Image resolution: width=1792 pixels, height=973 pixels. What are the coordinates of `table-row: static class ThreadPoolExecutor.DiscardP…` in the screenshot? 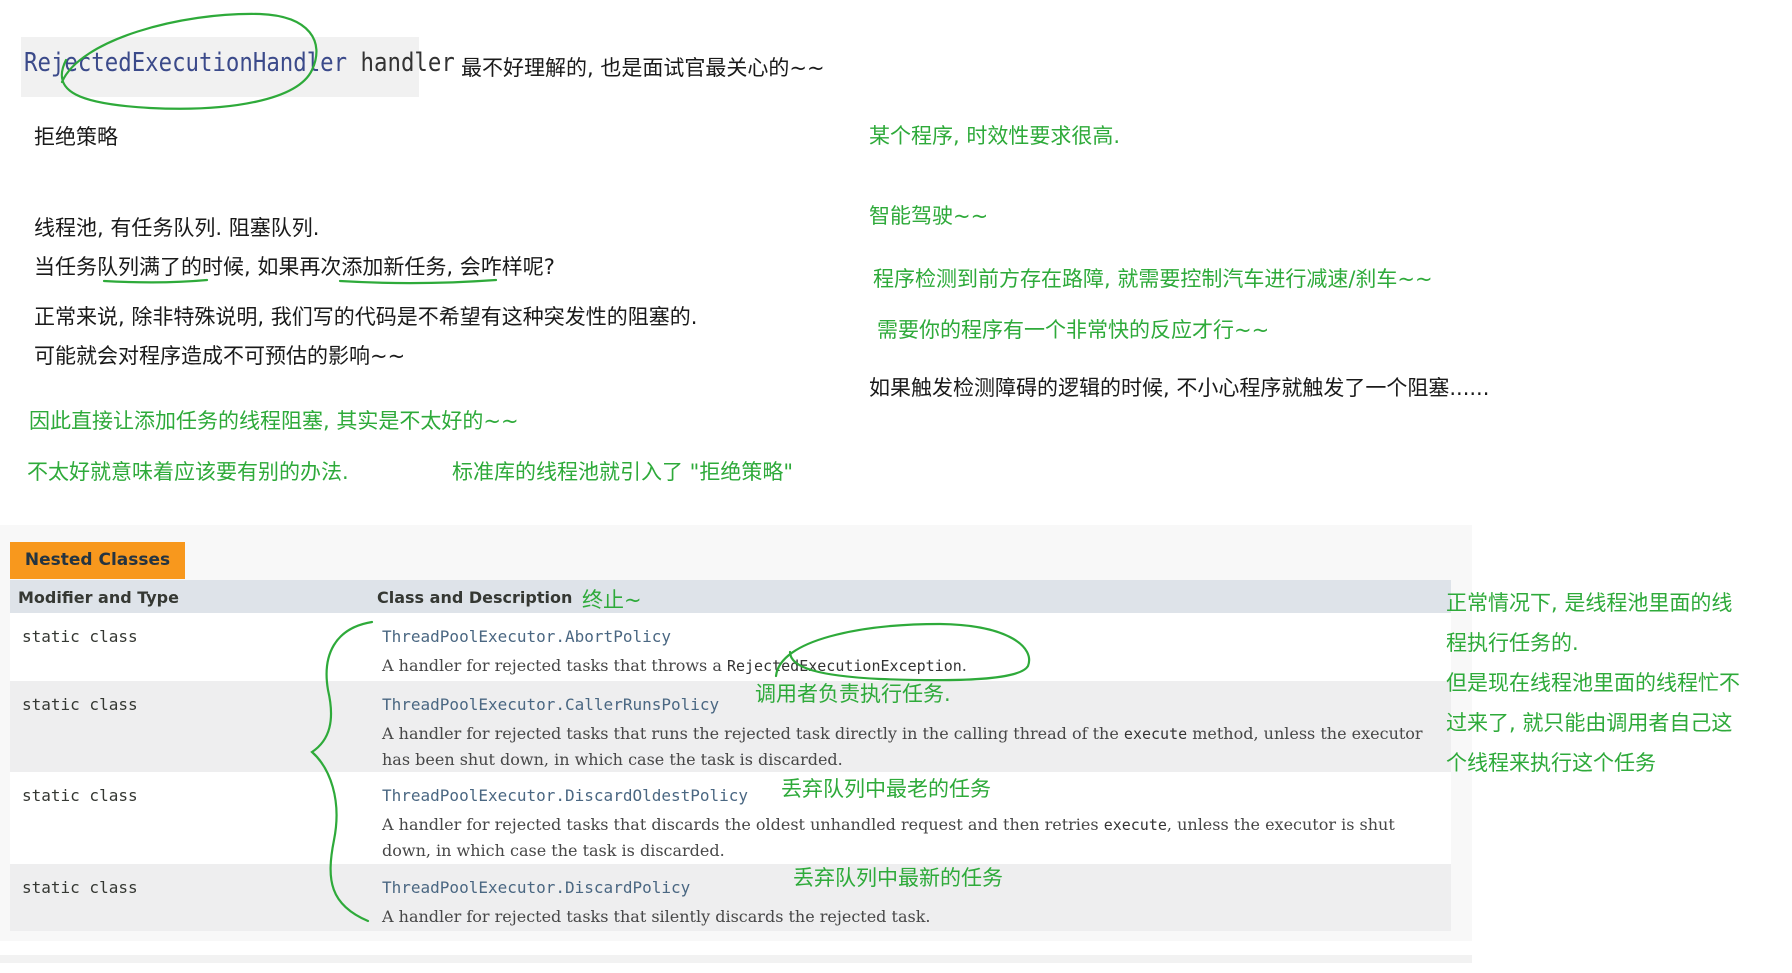 It's located at (730, 897).